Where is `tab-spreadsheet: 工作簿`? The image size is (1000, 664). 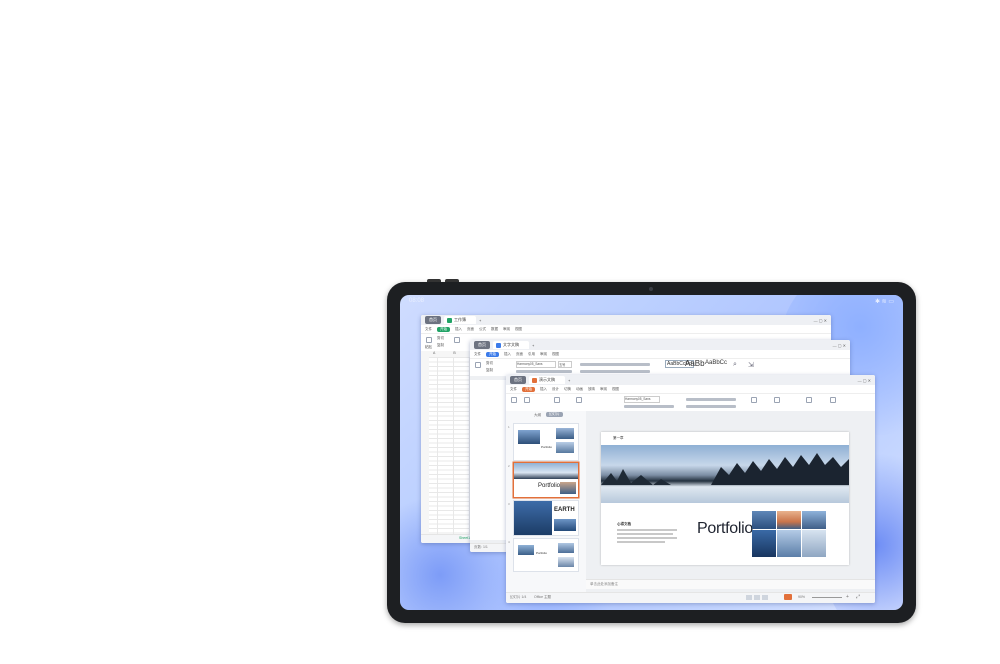
tab-spreadsheet: 工作簿 is located at coordinates (460, 320).